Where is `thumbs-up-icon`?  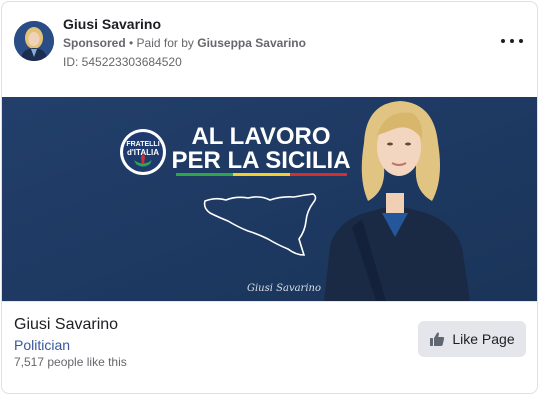
thumbs-up-icon is located at coordinates (437, 339).